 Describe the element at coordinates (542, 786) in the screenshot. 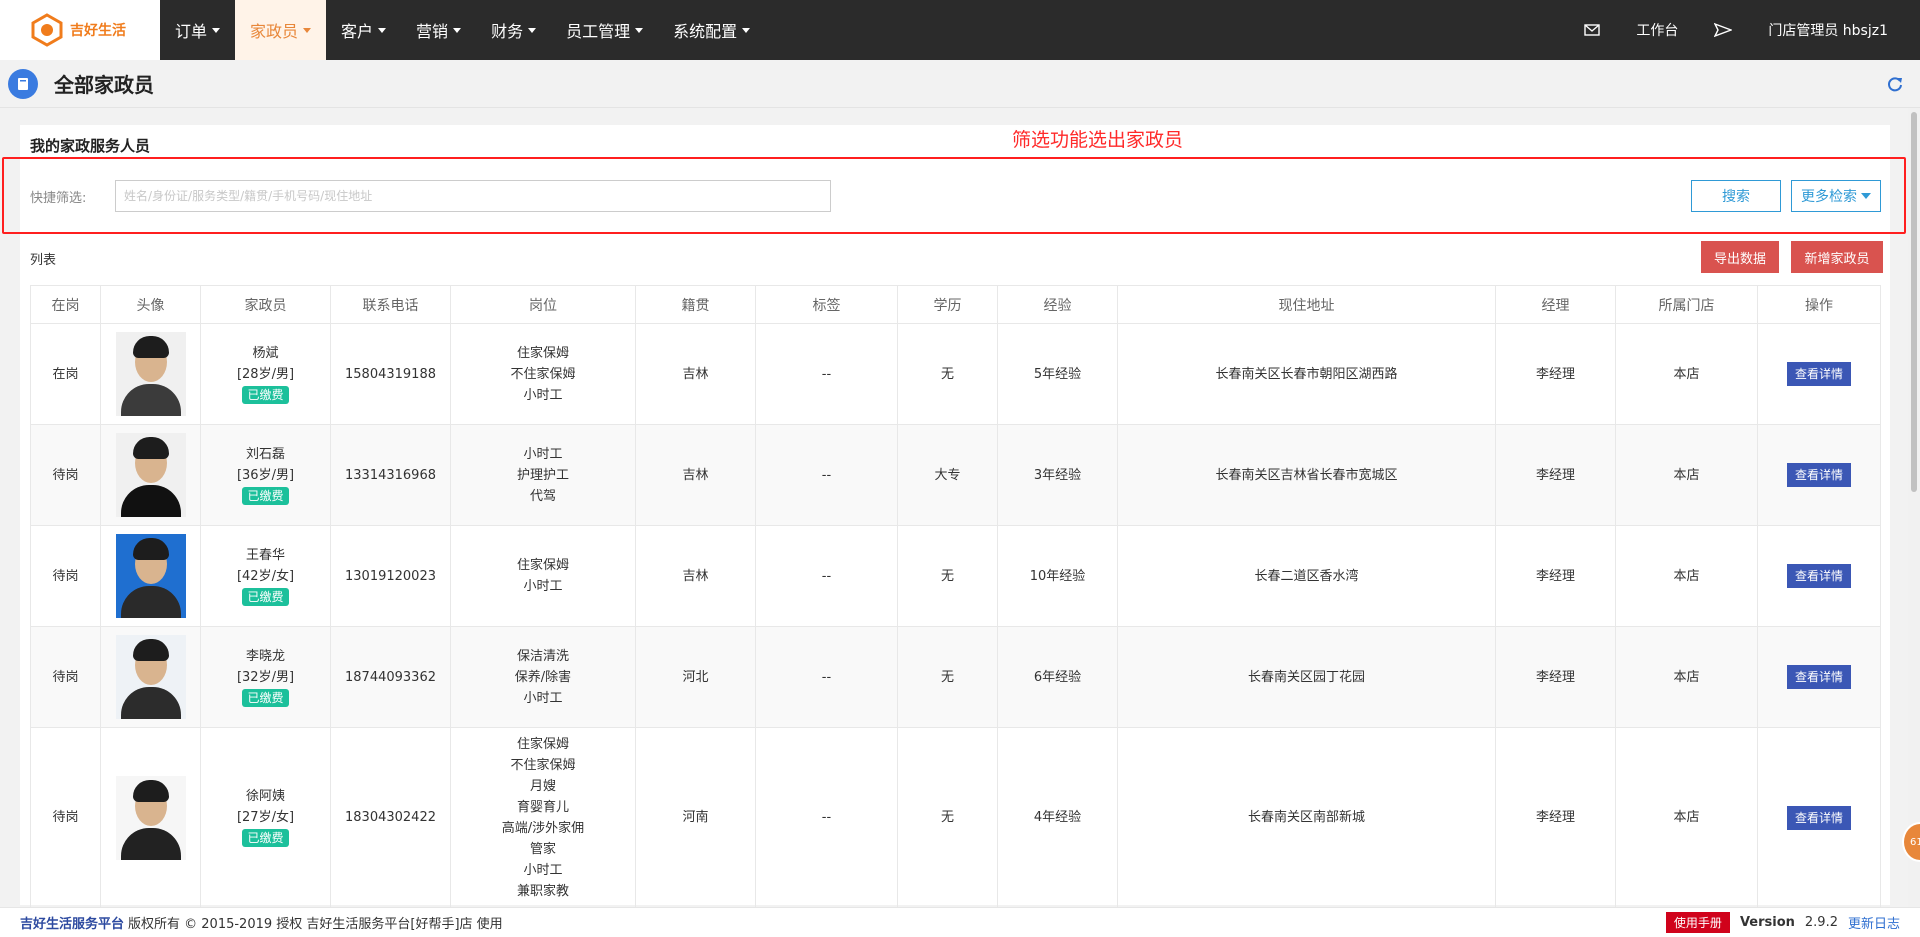

I see `position-item: 月嫂` at that location.